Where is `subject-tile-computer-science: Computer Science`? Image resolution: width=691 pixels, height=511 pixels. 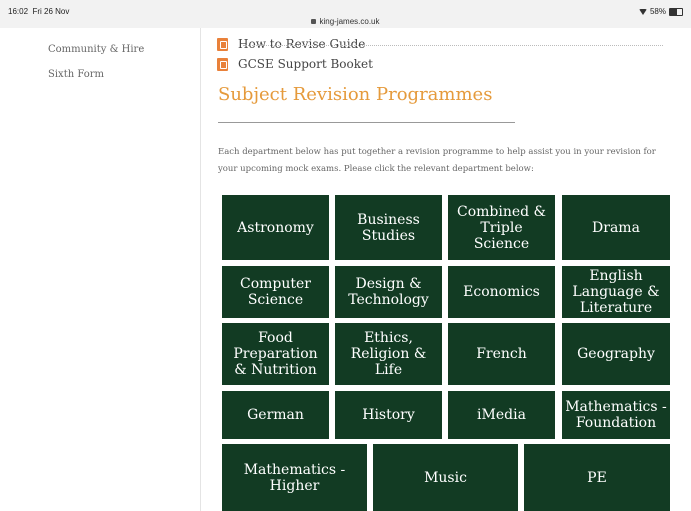
subject-tile-computer-science: Computer Science is located at coordinates (275, 292).